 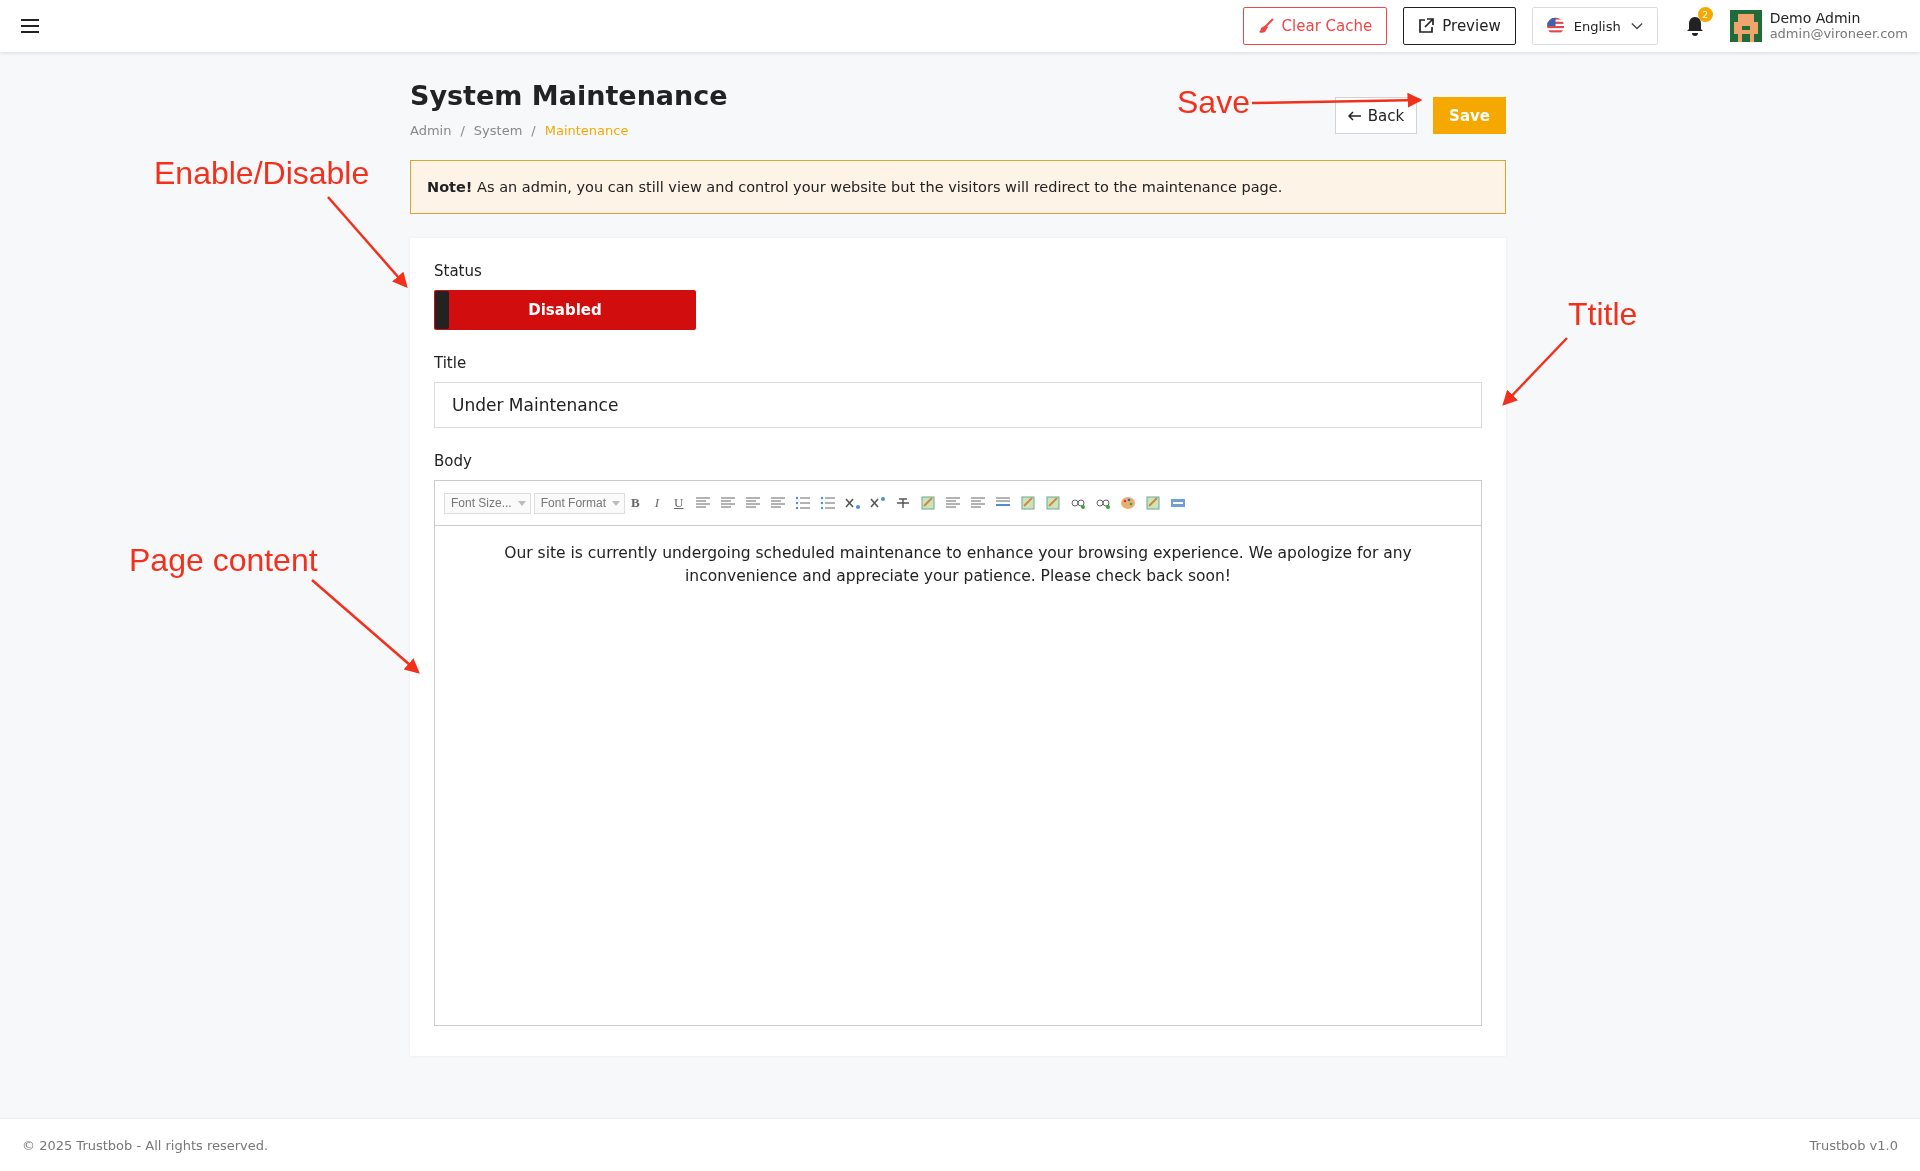 What do you see at coordinates (753, 503) in the screenshot?
I see `align-right-icon` at bounding box center [753, 503].